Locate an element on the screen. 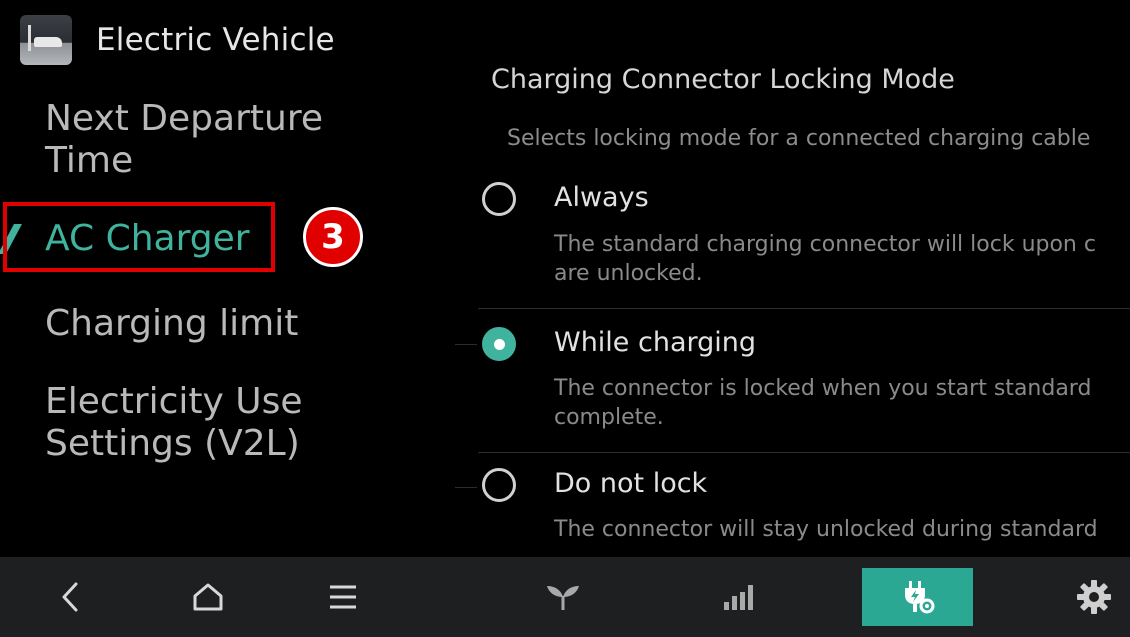 Image resolution: width=1130 pixels, height=637 pixels. sidebar-item-charging-limit: Charging limit is located at coordinates (171, 324).